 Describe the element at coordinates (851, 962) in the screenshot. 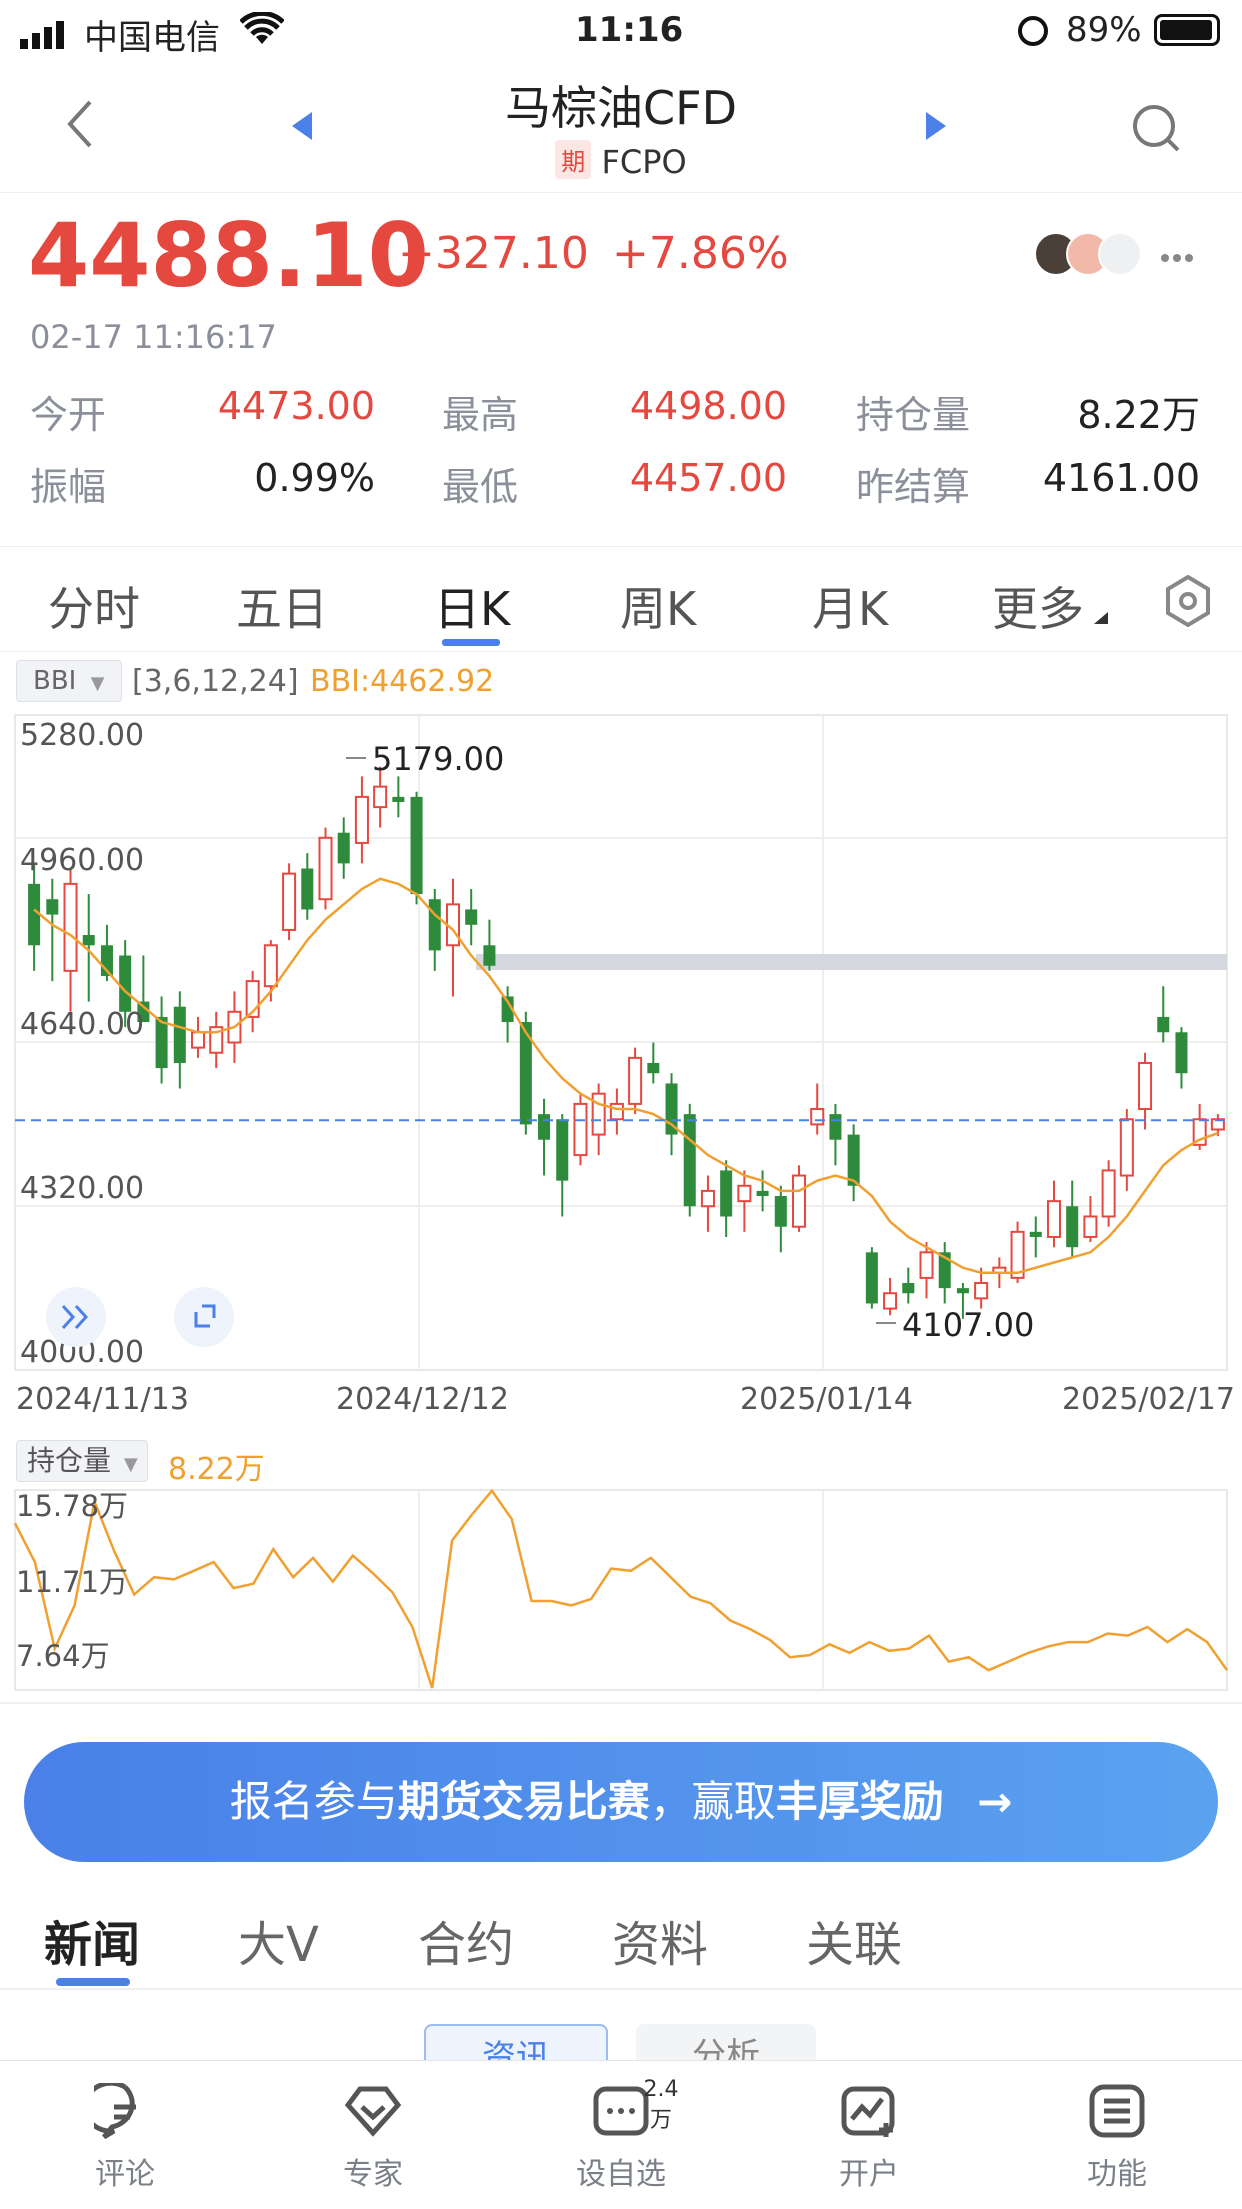

I see `resistance-band` at that location.